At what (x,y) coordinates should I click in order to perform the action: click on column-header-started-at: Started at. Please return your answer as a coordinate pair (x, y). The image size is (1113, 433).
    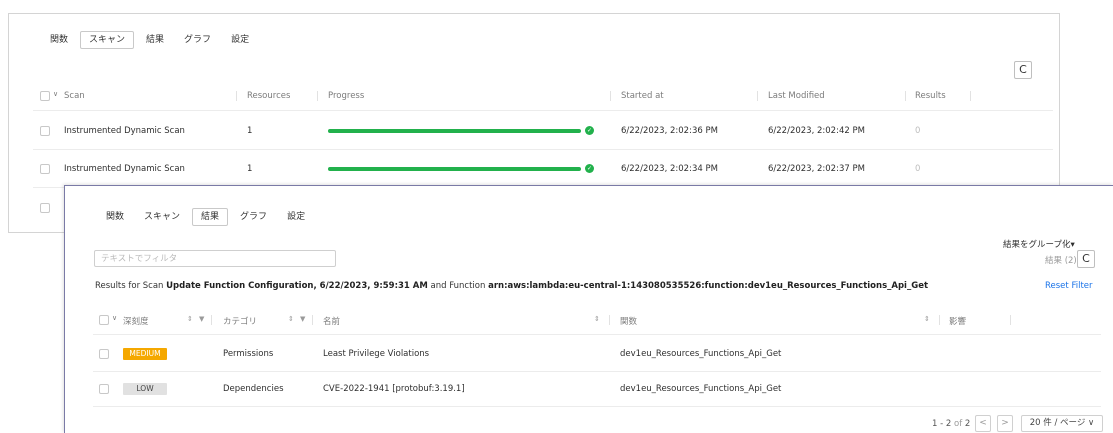
    Looking at the image, I should click on (642, 96).